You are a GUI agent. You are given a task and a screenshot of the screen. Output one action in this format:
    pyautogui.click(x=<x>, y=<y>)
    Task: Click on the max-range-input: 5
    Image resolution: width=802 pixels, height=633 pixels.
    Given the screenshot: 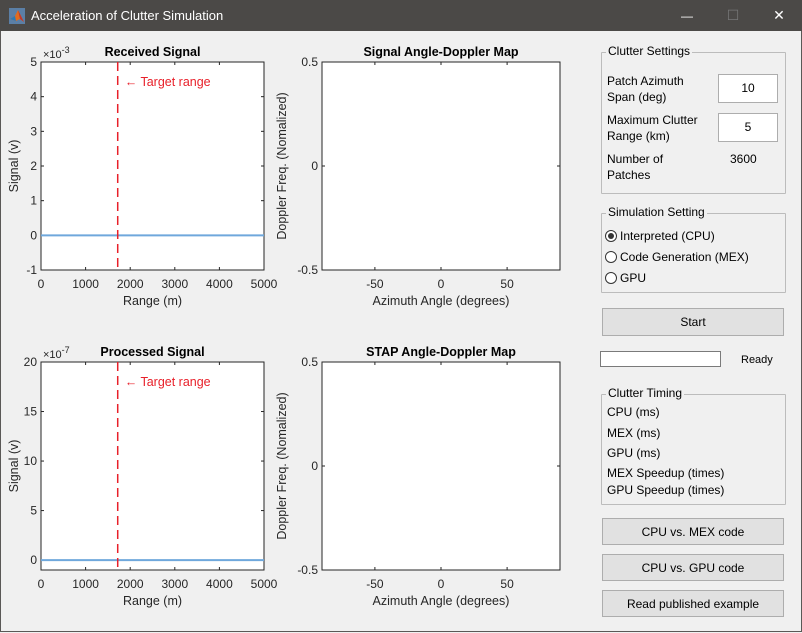 What is the action you would take?
    pyautogui.click(x=748, y=127)
    